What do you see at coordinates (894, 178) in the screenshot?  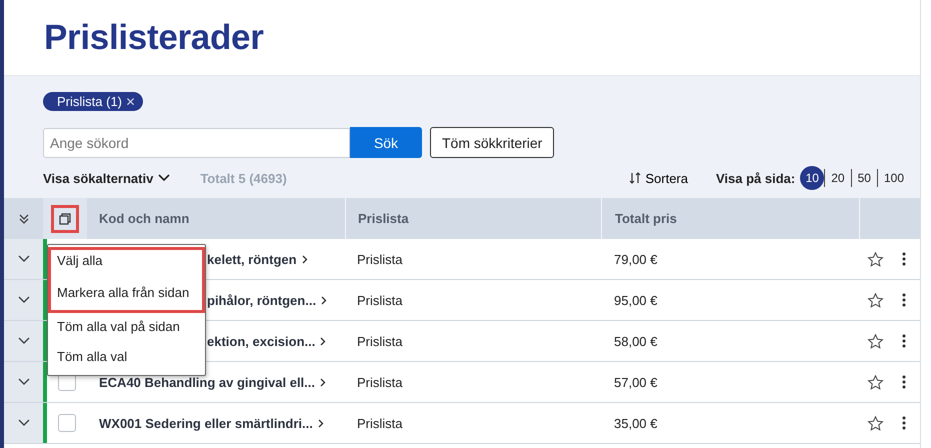 I see `page-size-option: 100` at bounding box center [894, 178].